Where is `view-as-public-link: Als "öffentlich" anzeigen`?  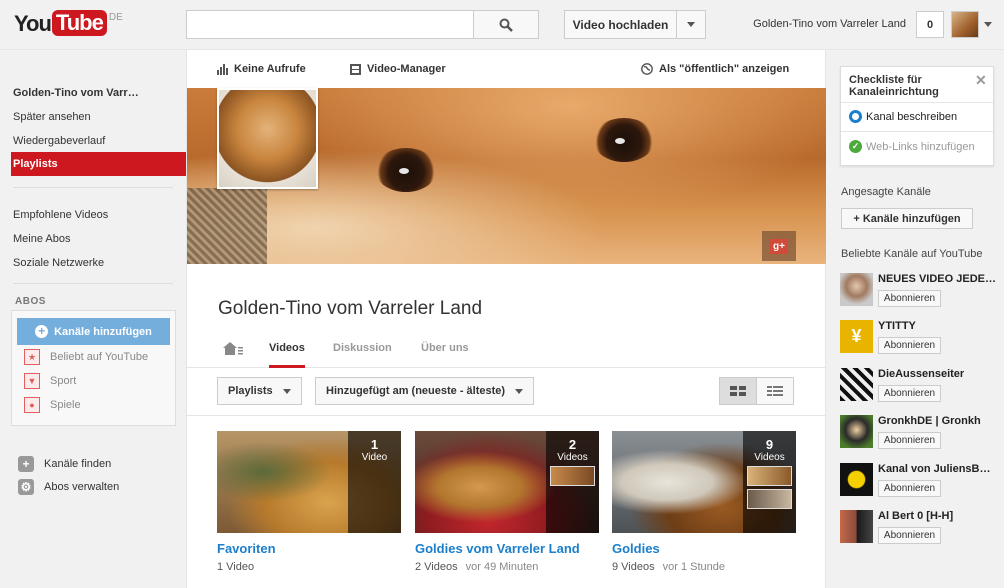 view-as-public-link: Als "öffentlich" anzeigen is located at coordinates (715, 69).